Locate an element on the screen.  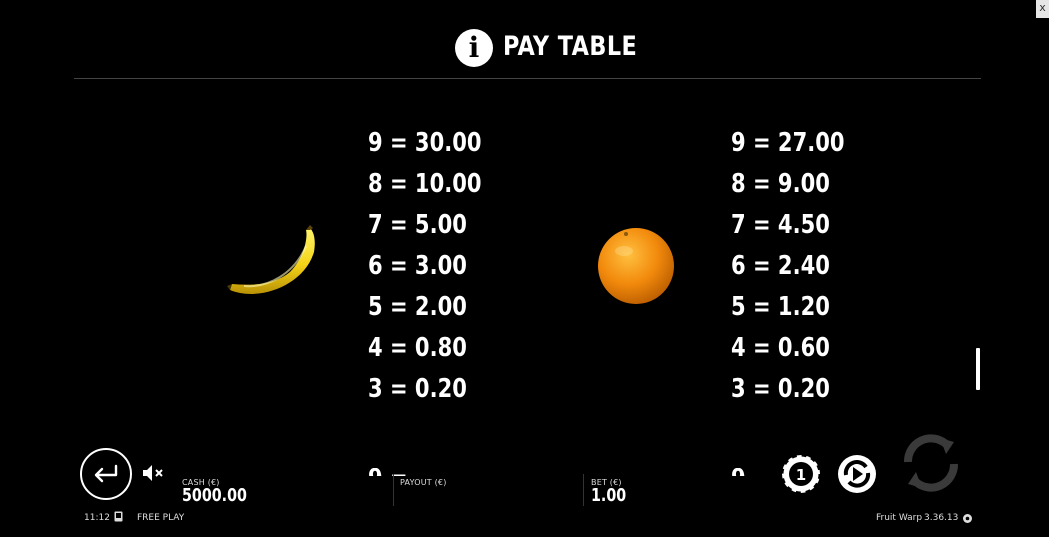
sound-muted-icon is located at coordinates (153, 473).